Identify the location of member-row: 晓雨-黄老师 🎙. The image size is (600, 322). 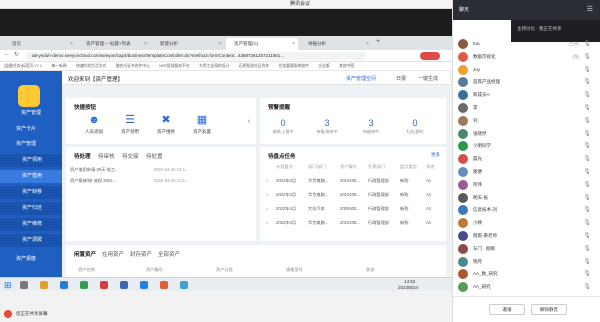
(526, 236).